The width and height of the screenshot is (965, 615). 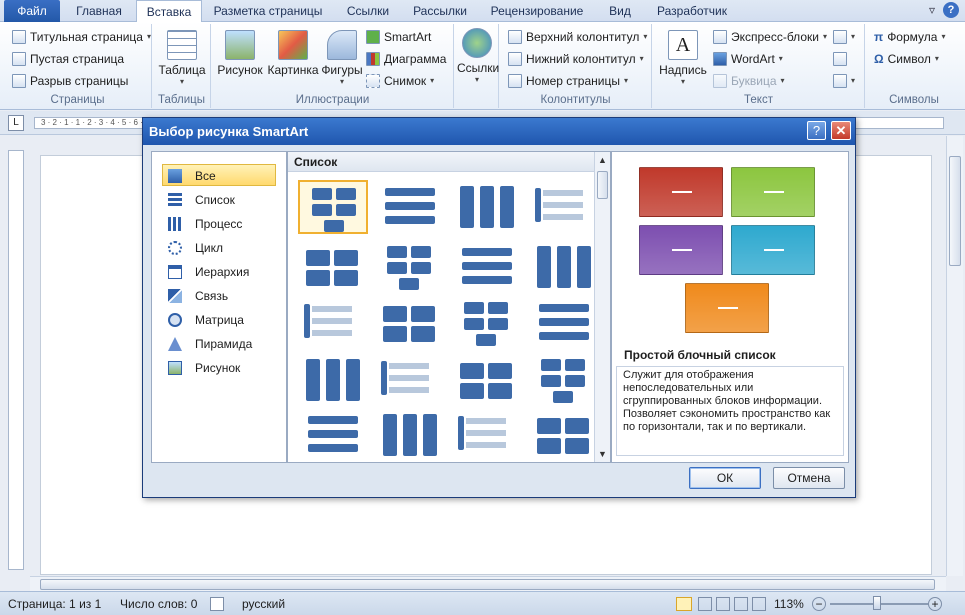 I want to click on category-list-type: Список, so click(x=219, y=199).